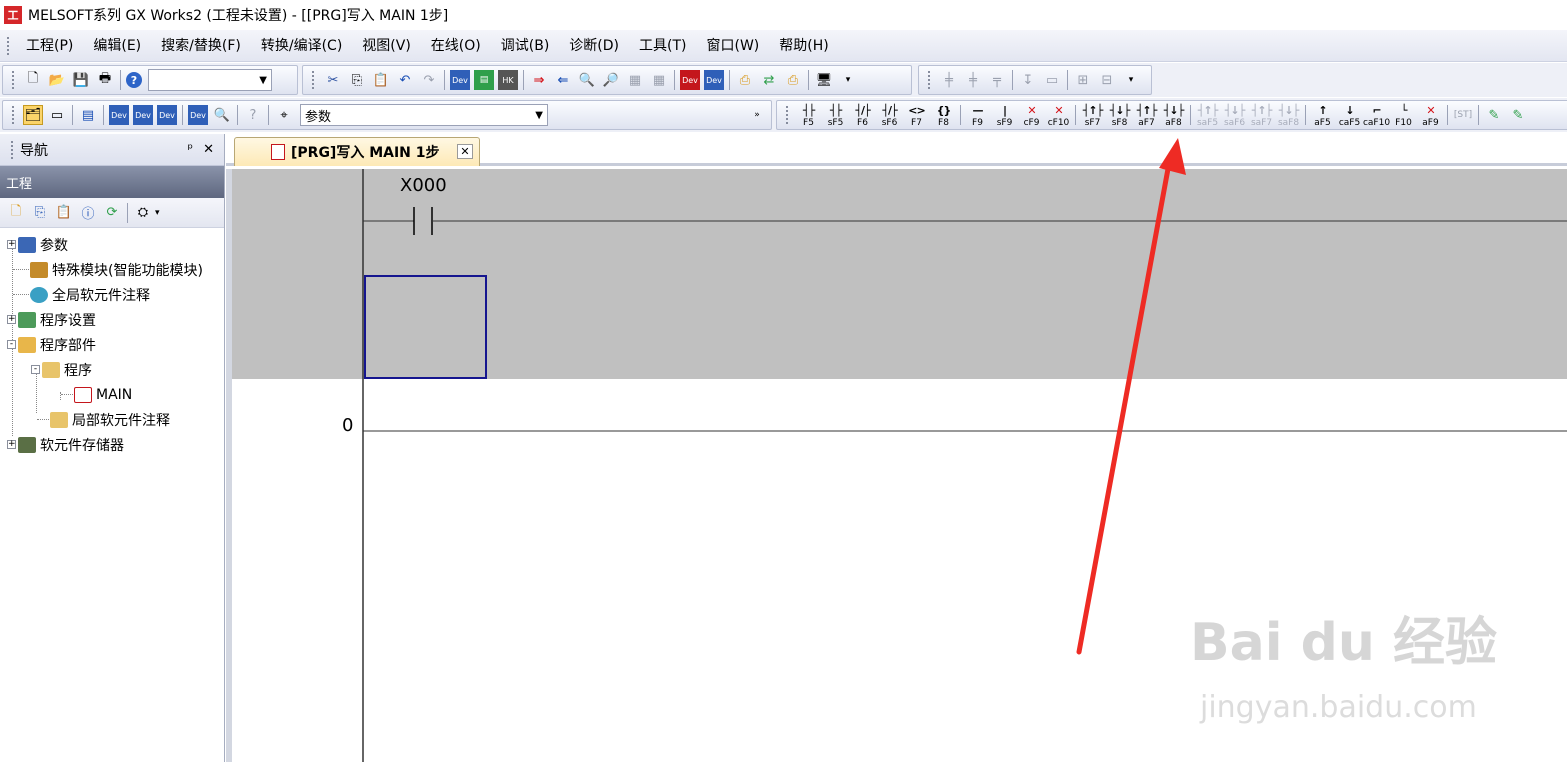  What do you see at coordinates (1234, 115) in the screenshot?
I see `falling-pulse-closed-button: ┤↓├ saF6` at bounding box center [1234, 115].